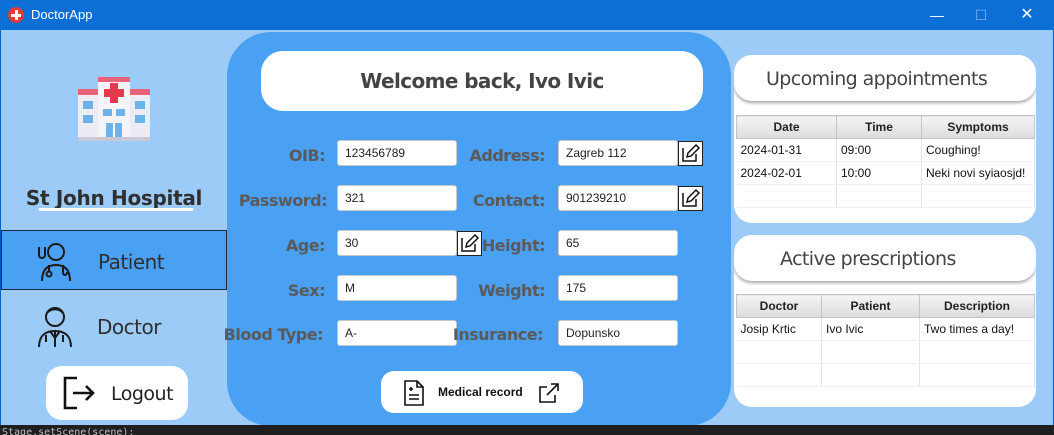  I want to click on edit-contact-button, so click(690, 198).